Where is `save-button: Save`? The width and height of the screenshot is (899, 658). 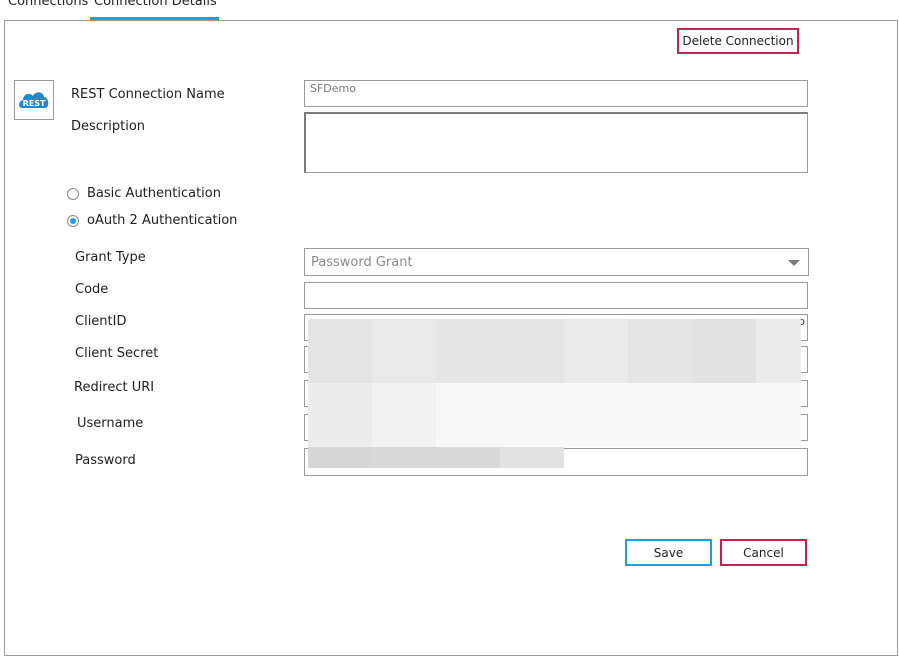
save-button: Save is located at coordinates (668, 552).